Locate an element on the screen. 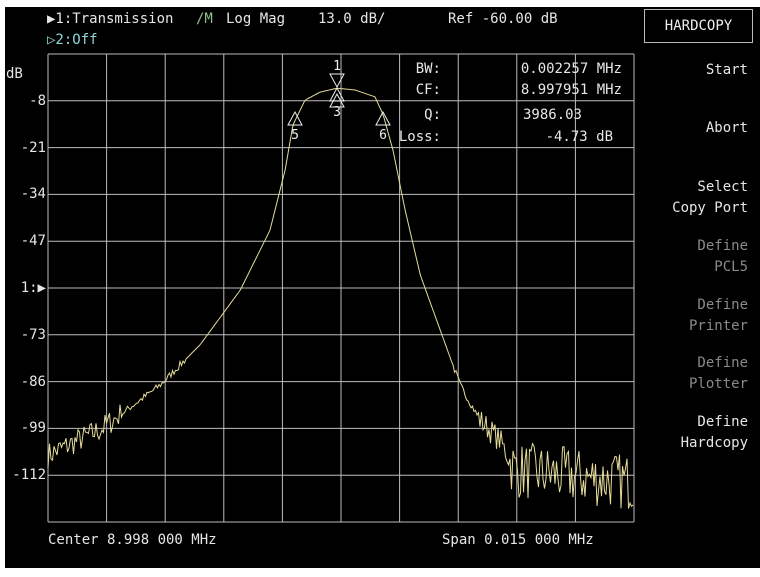 This screenshot has height=577, width=760. softkey-define-printer: Define Printer is located at coordinates (718, 316).